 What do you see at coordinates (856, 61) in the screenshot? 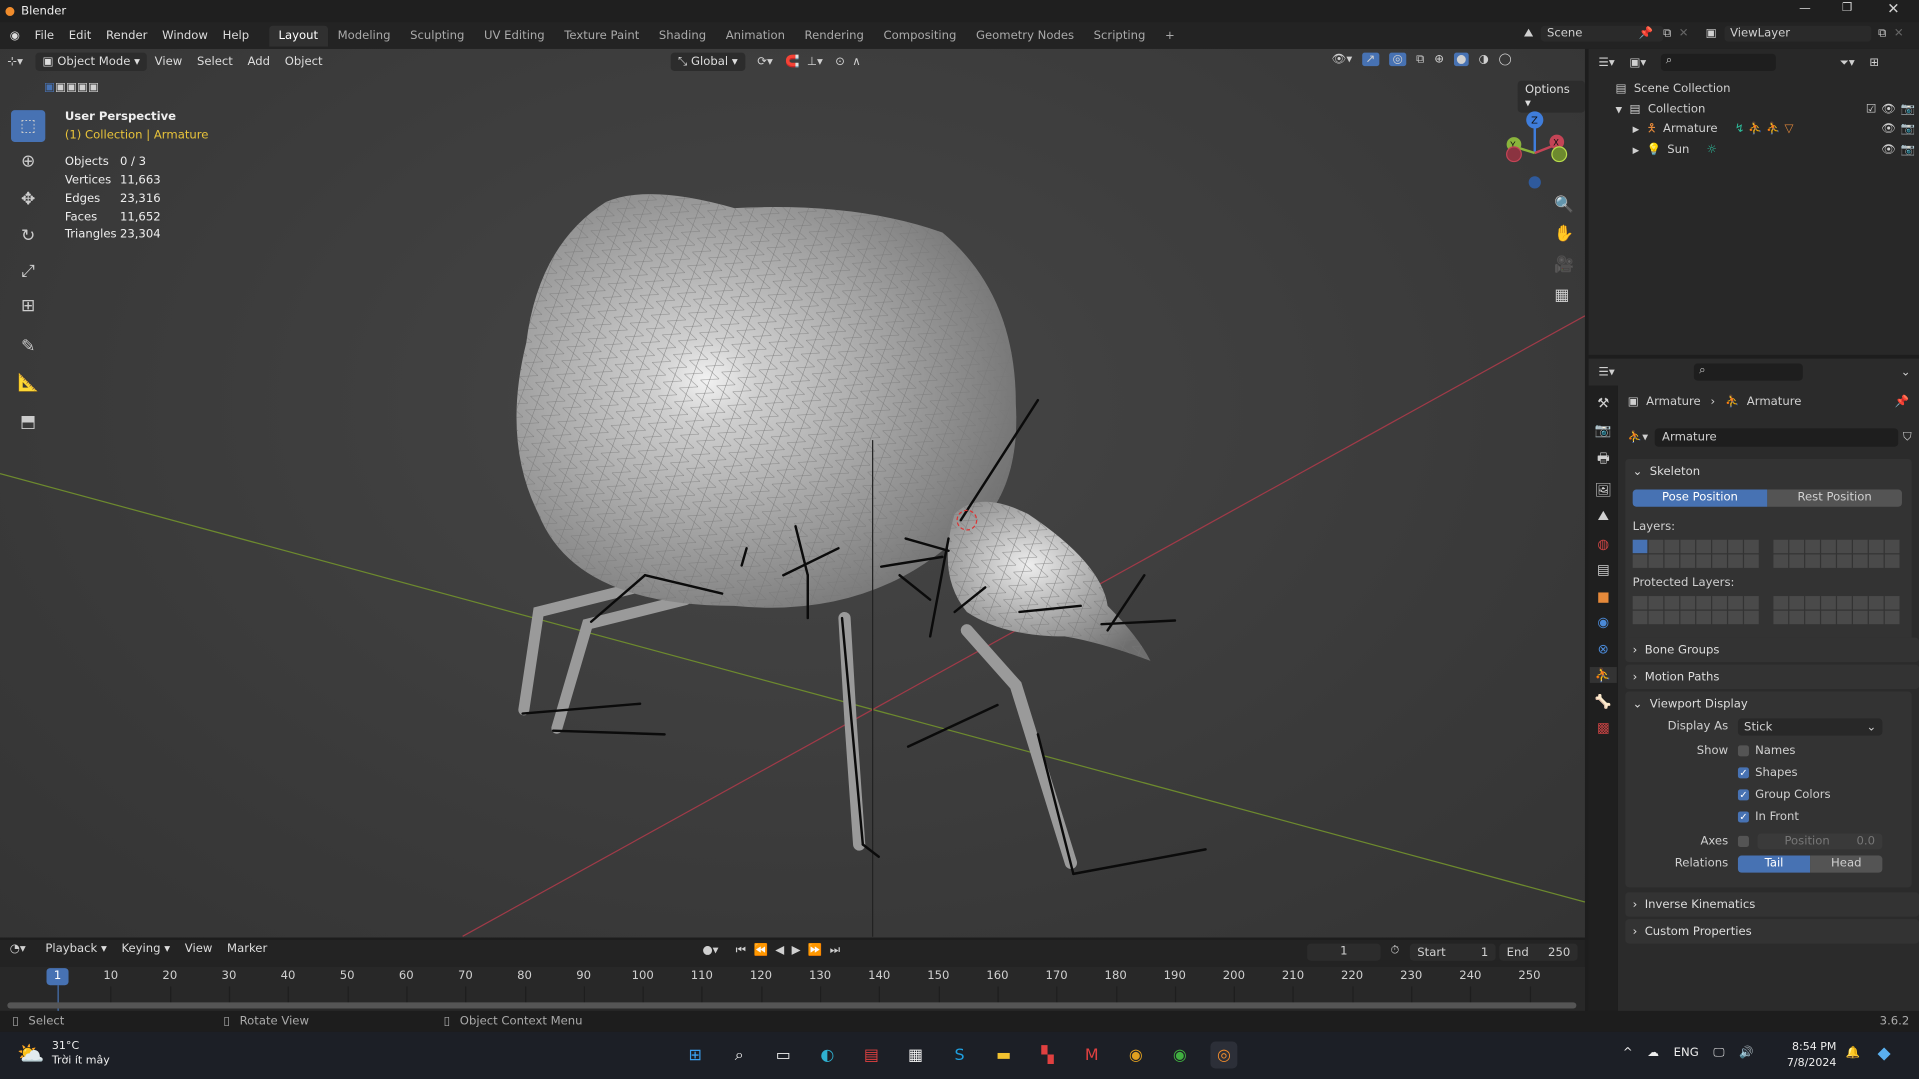
I see `falloff-icon: ∧` at bounding box center [856, 61].